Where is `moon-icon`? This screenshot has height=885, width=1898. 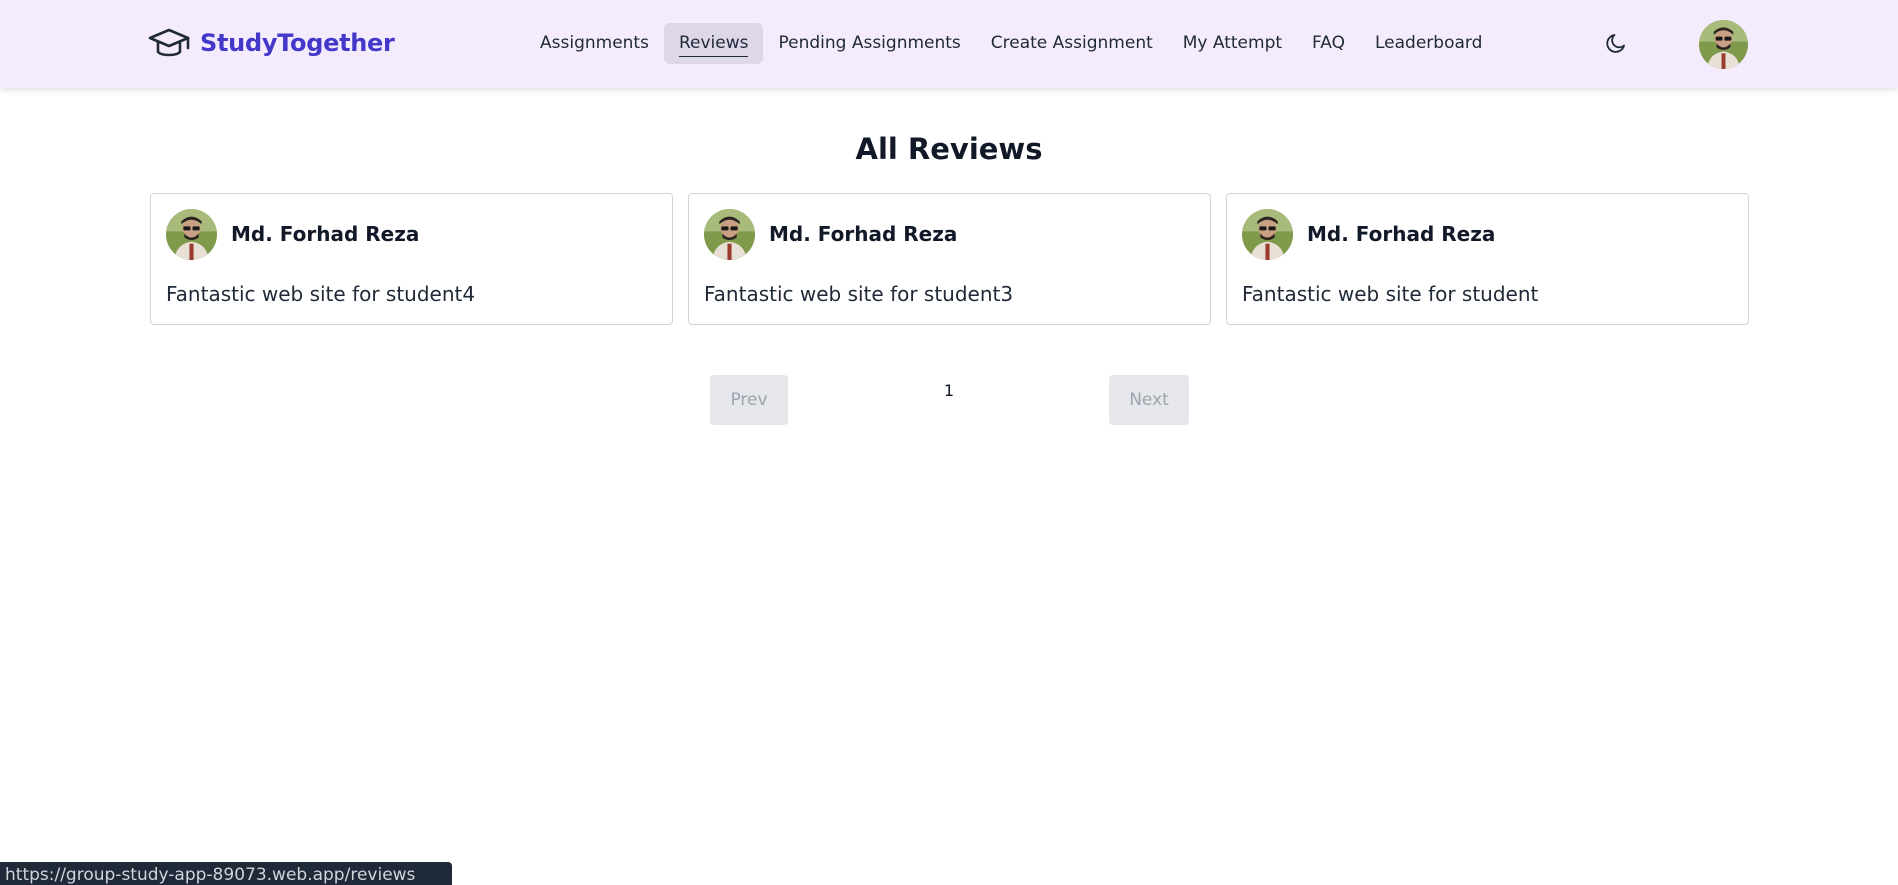
moon-icon is located at coordinates (1615, 43).